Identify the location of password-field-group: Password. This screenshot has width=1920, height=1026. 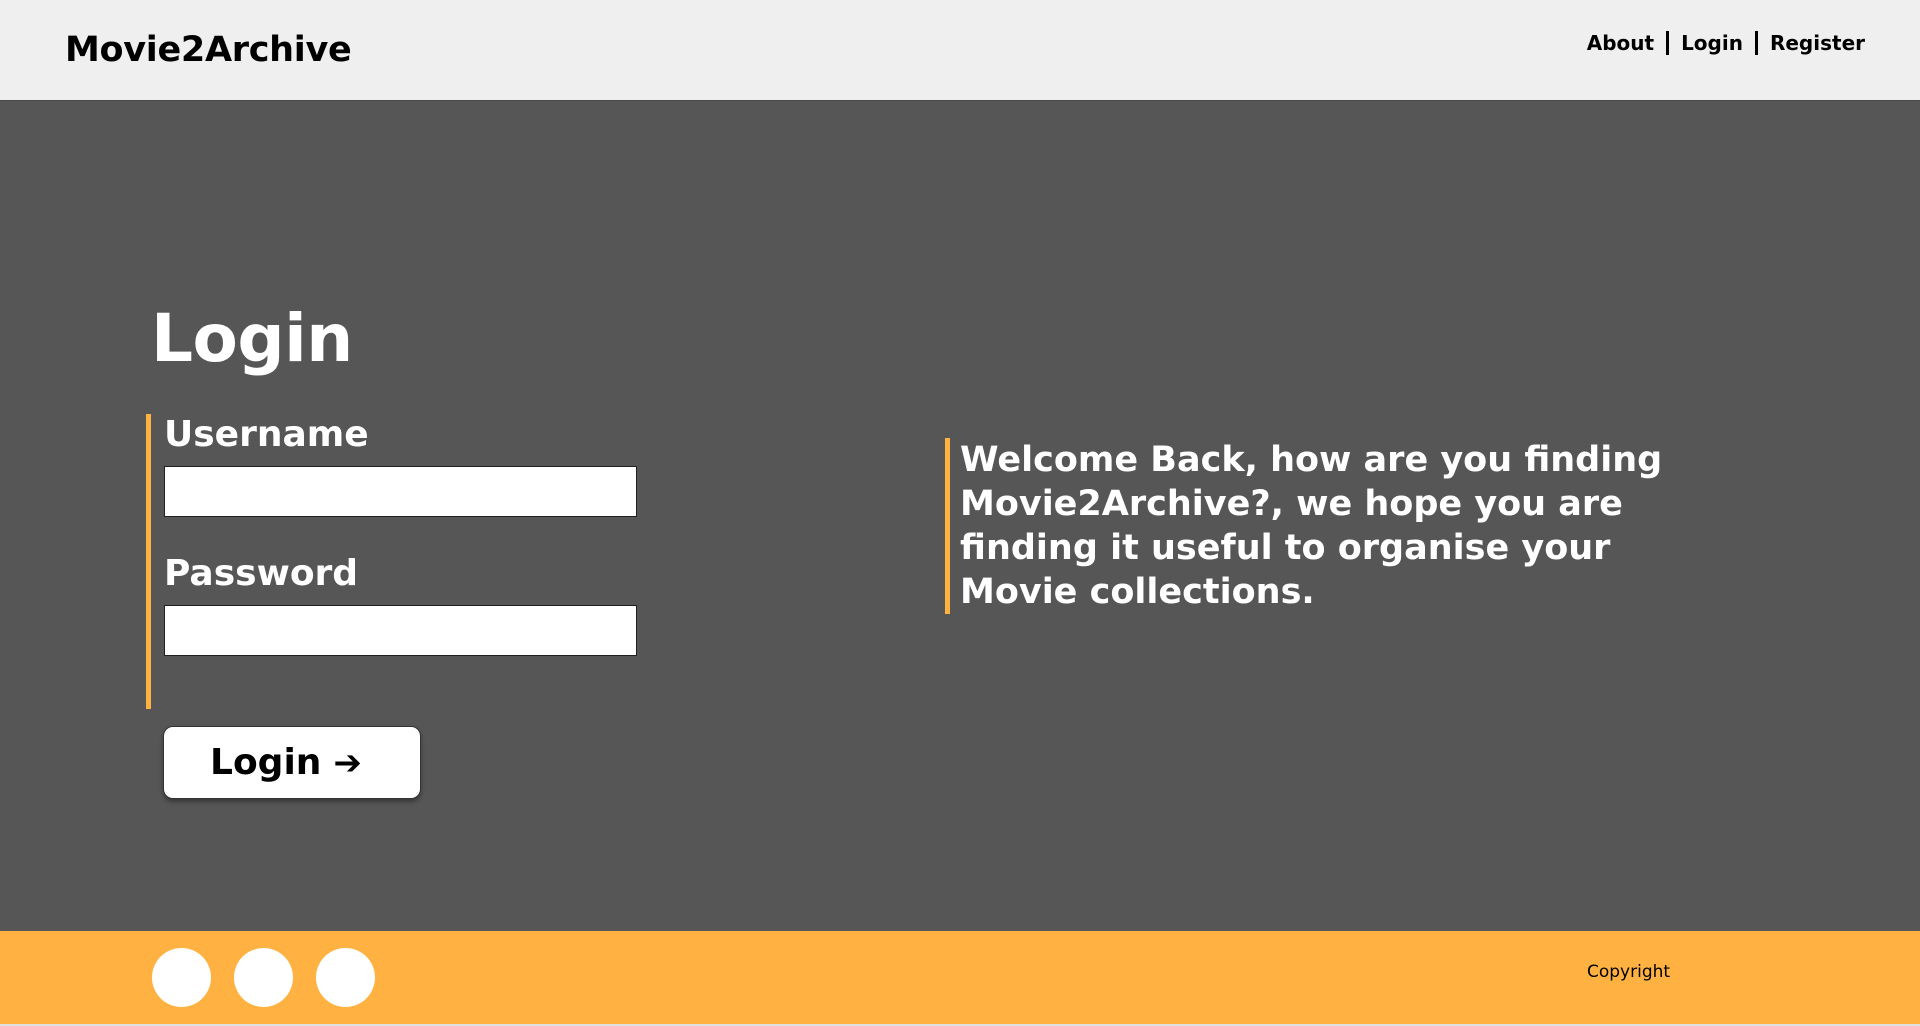
(405, 606).